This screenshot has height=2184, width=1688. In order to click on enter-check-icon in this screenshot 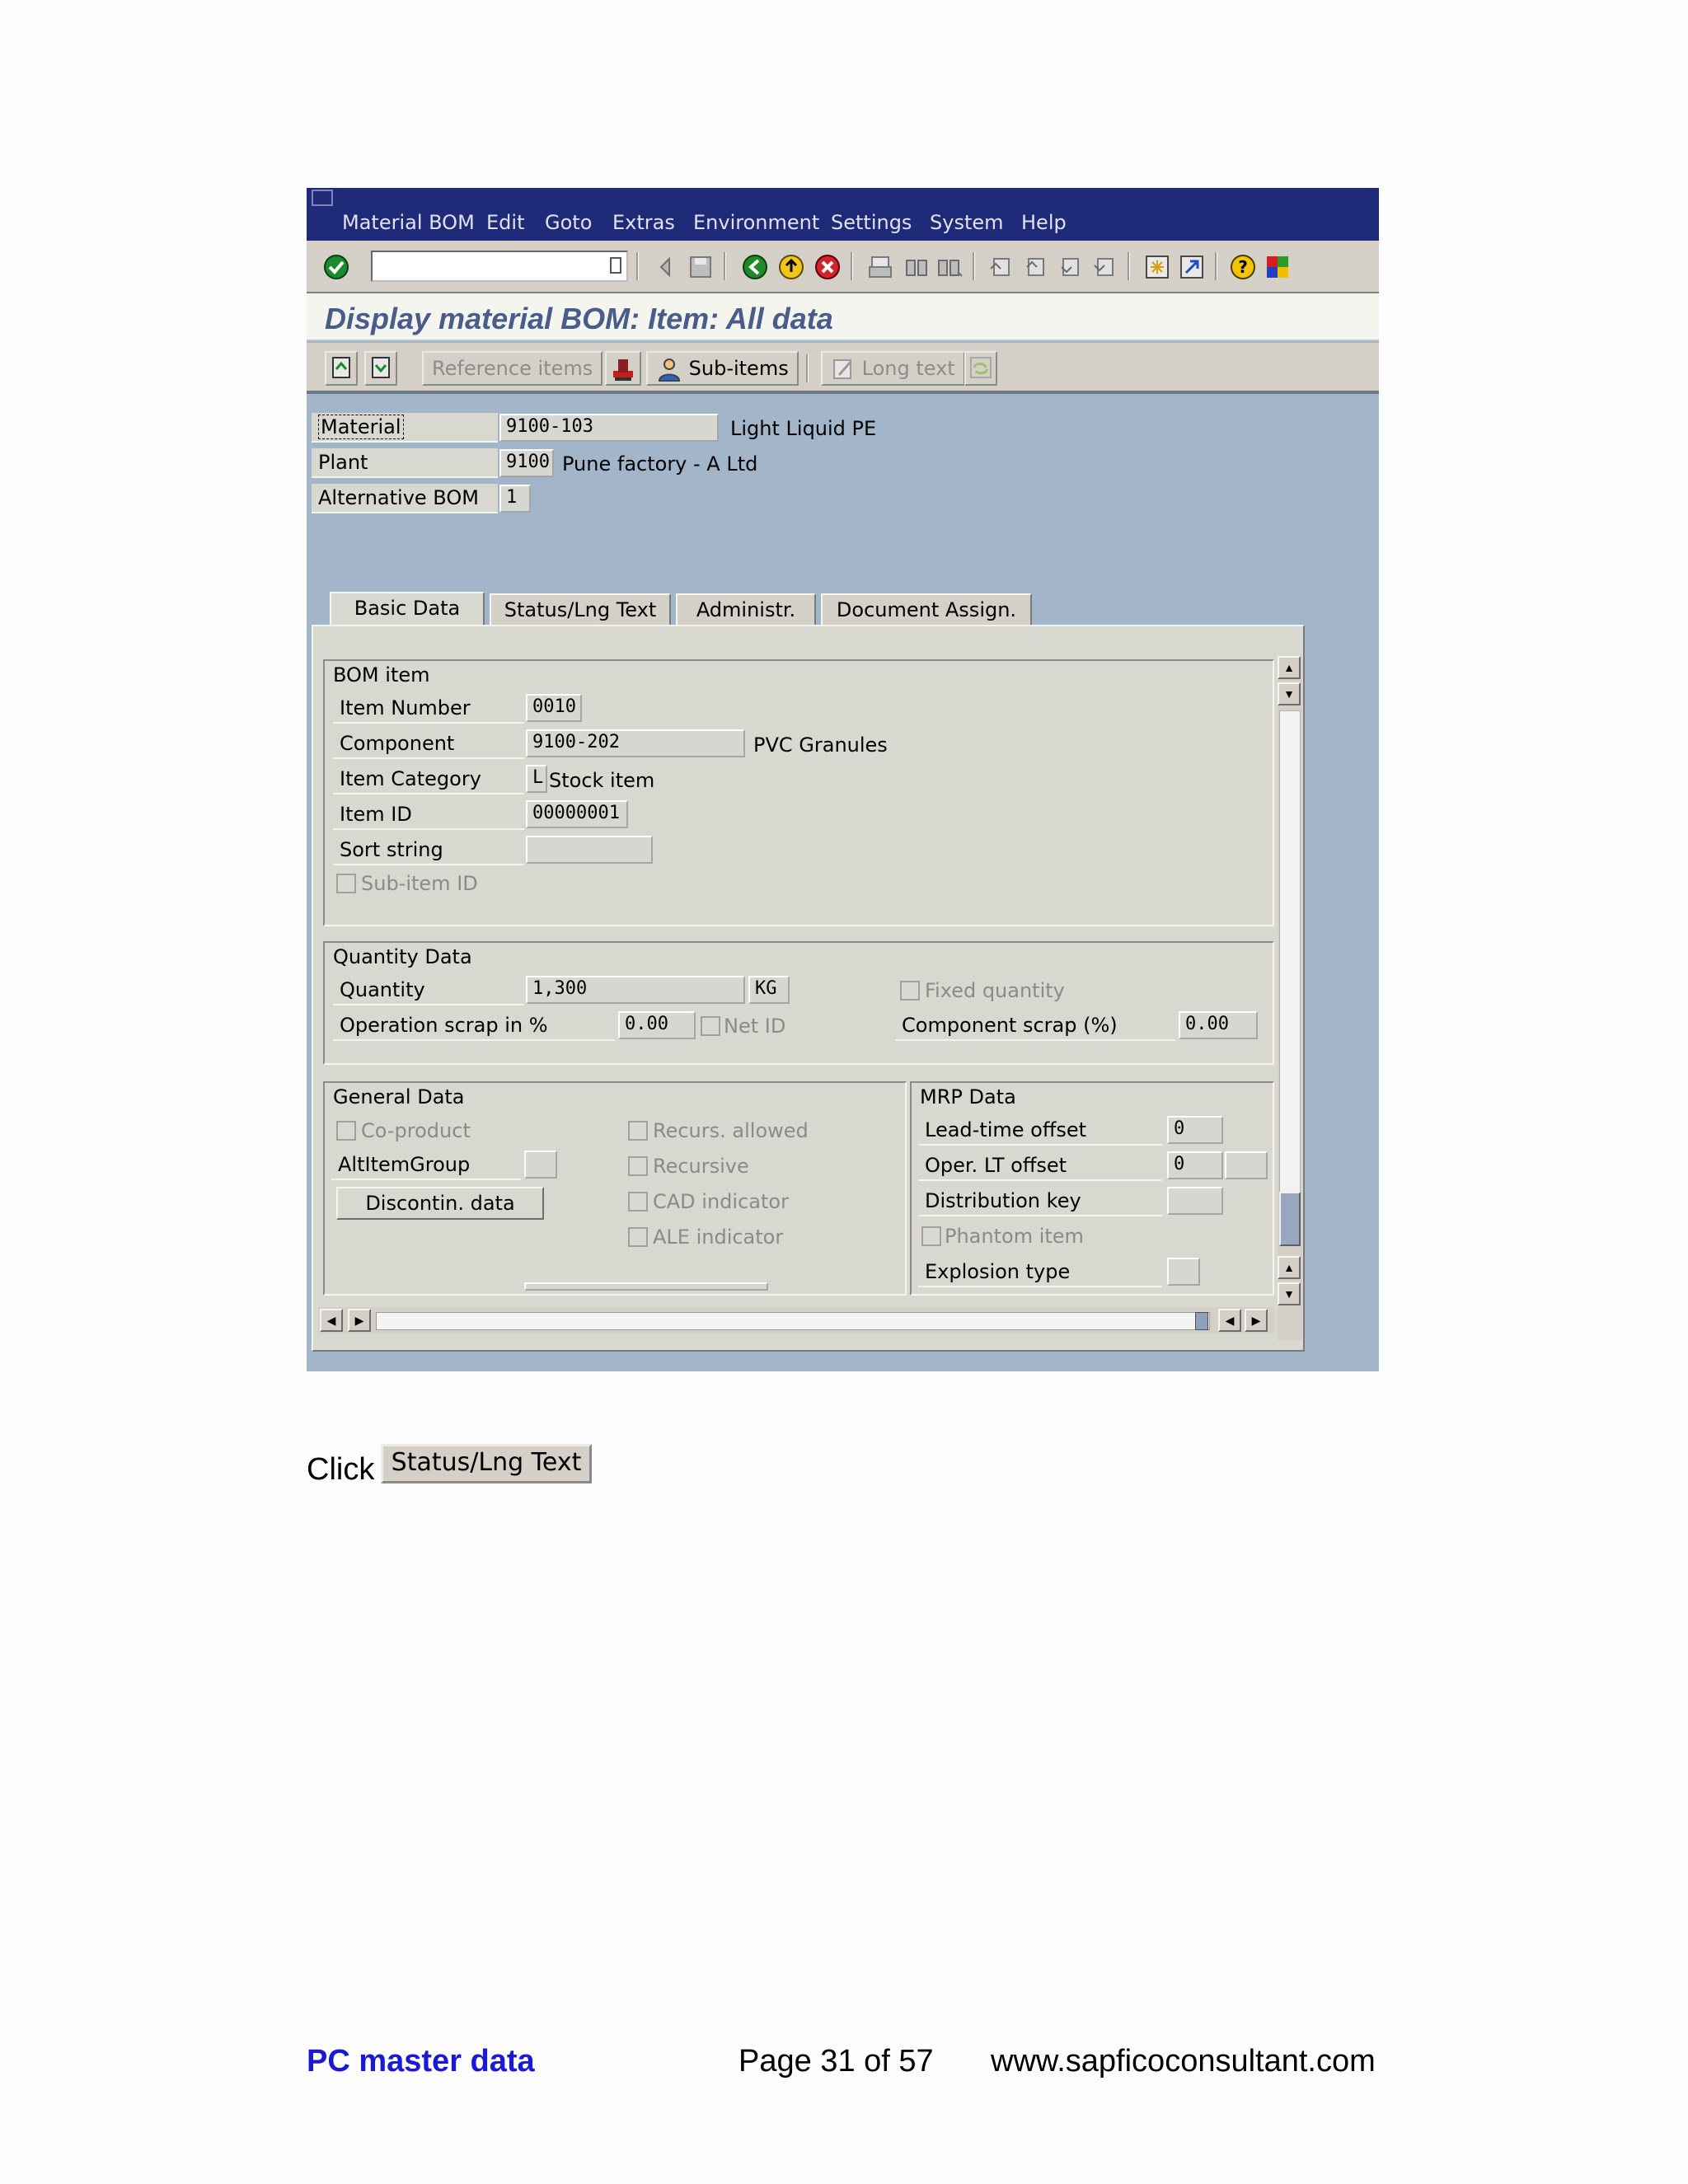, I will do `click(336, 267)`.